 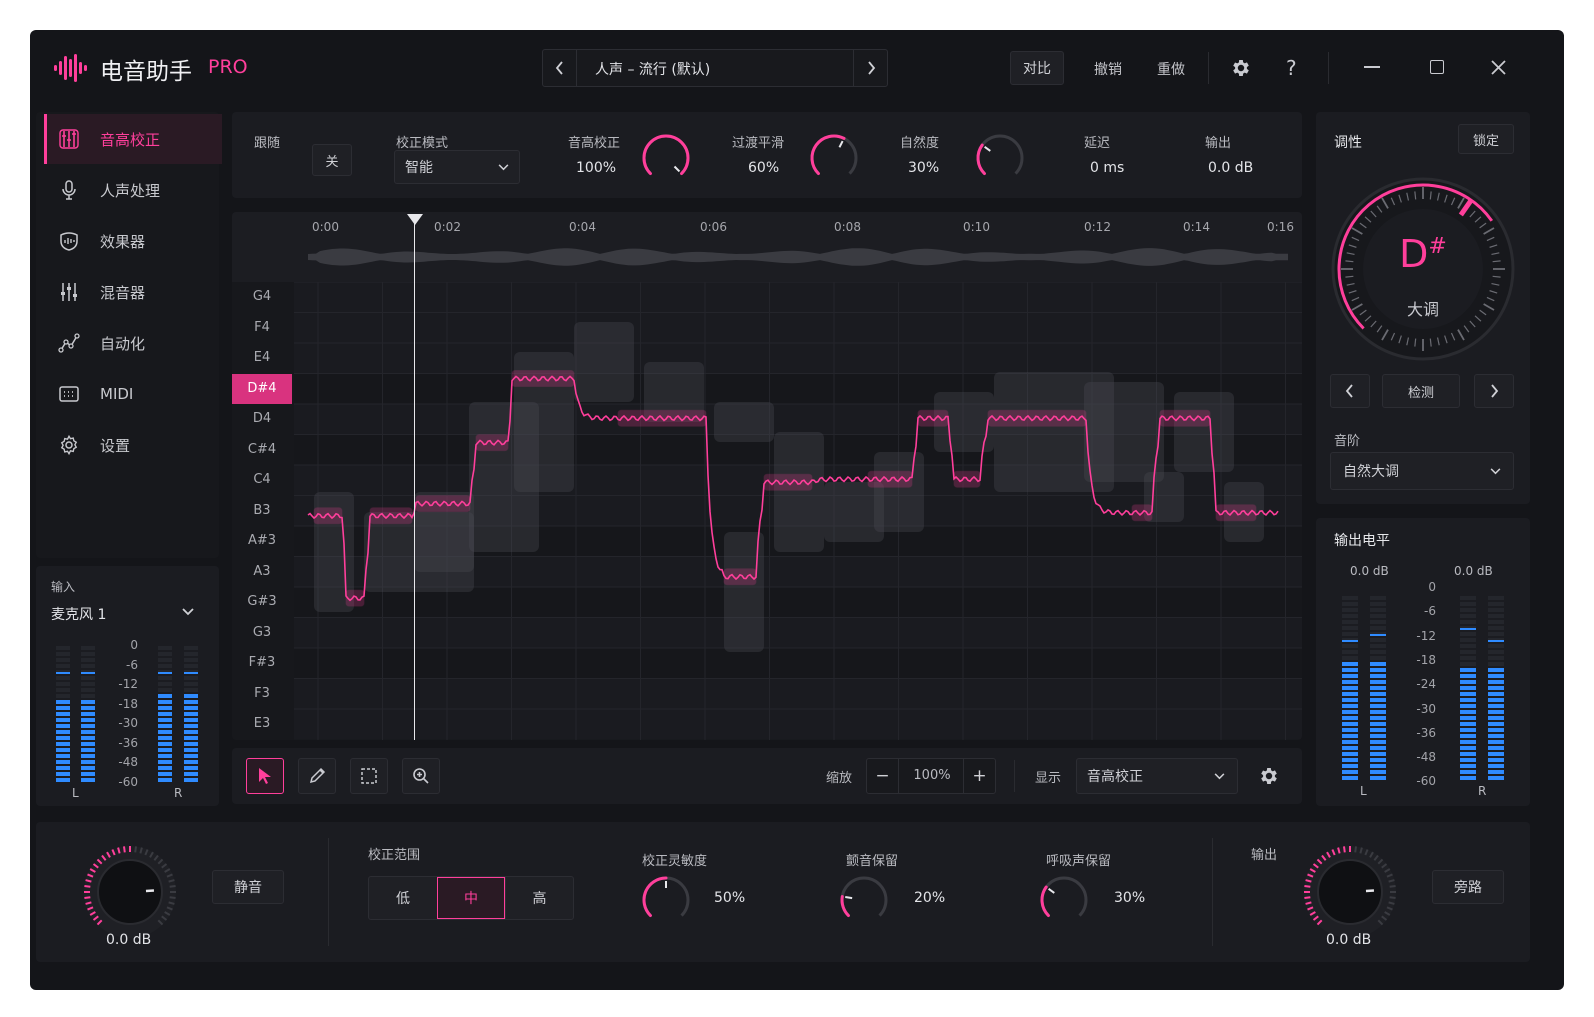 What do you see at coordinates (265, 776) in the screenshot?
I see `select-tool-button` at bounding box center [265, 776].